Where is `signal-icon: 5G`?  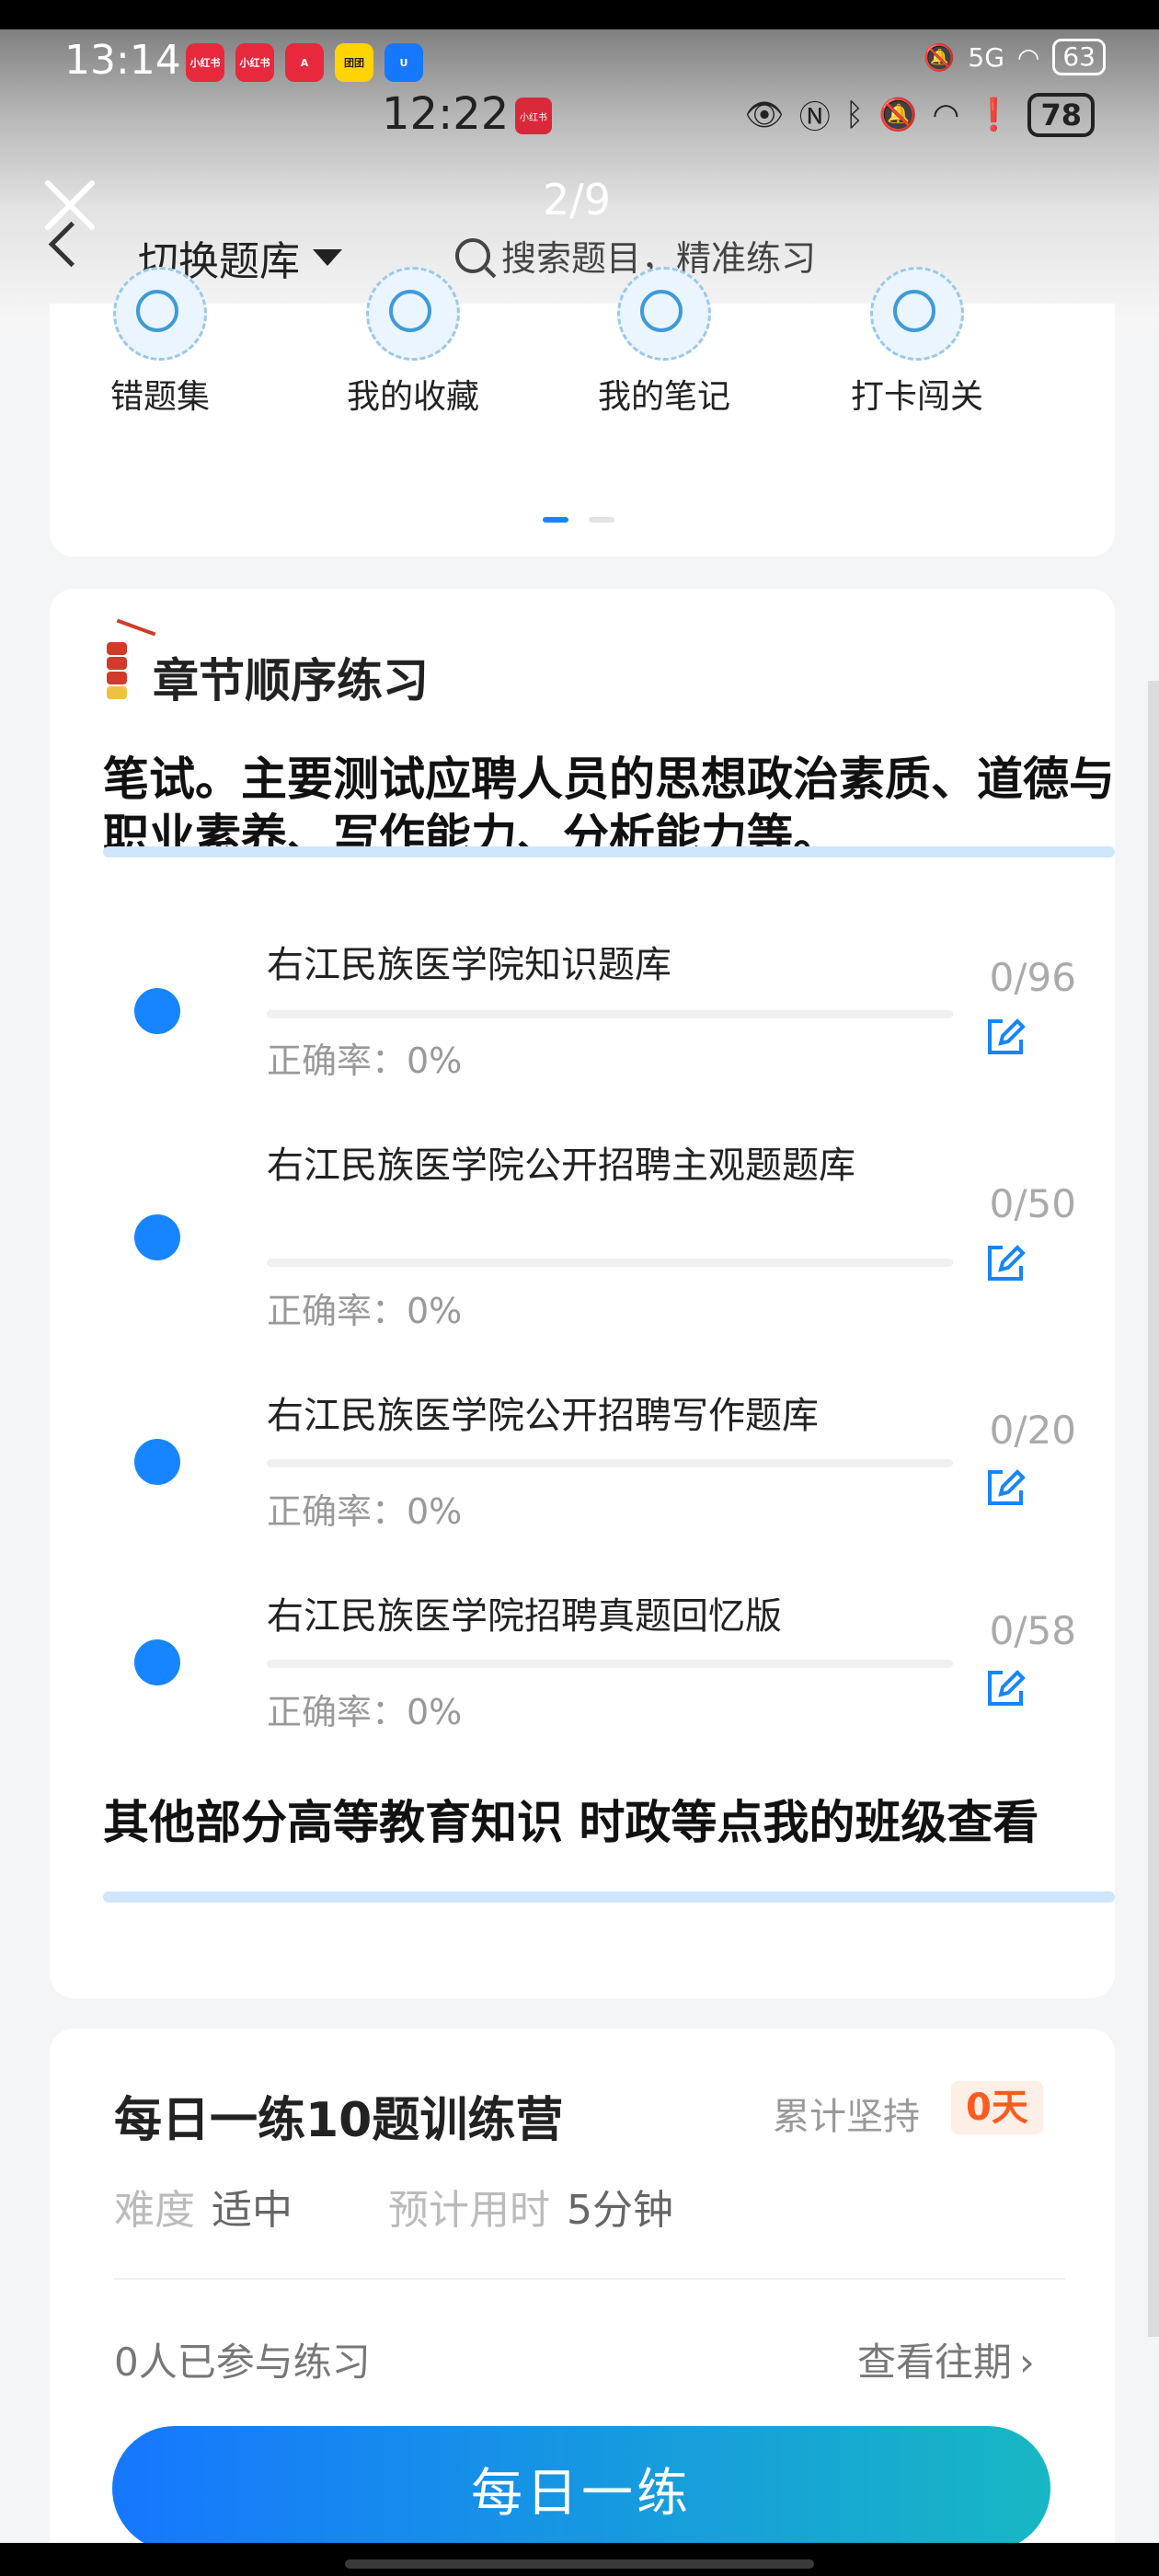
signal-icon: 5G is located at coordinates (986, 57).